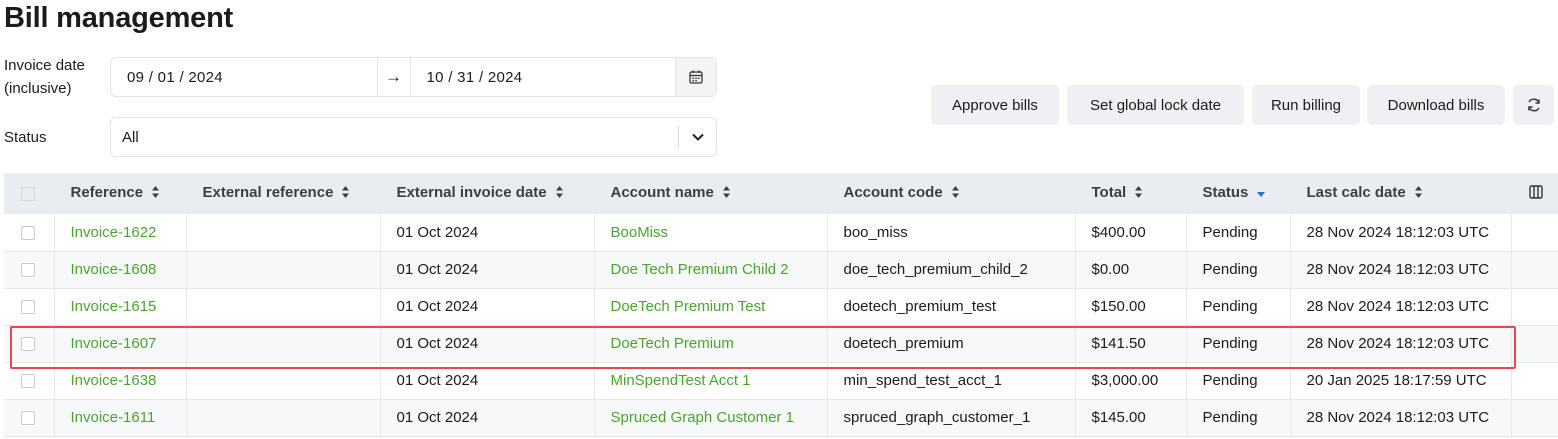  I want to click on status-label: Status, so click(25, 137).